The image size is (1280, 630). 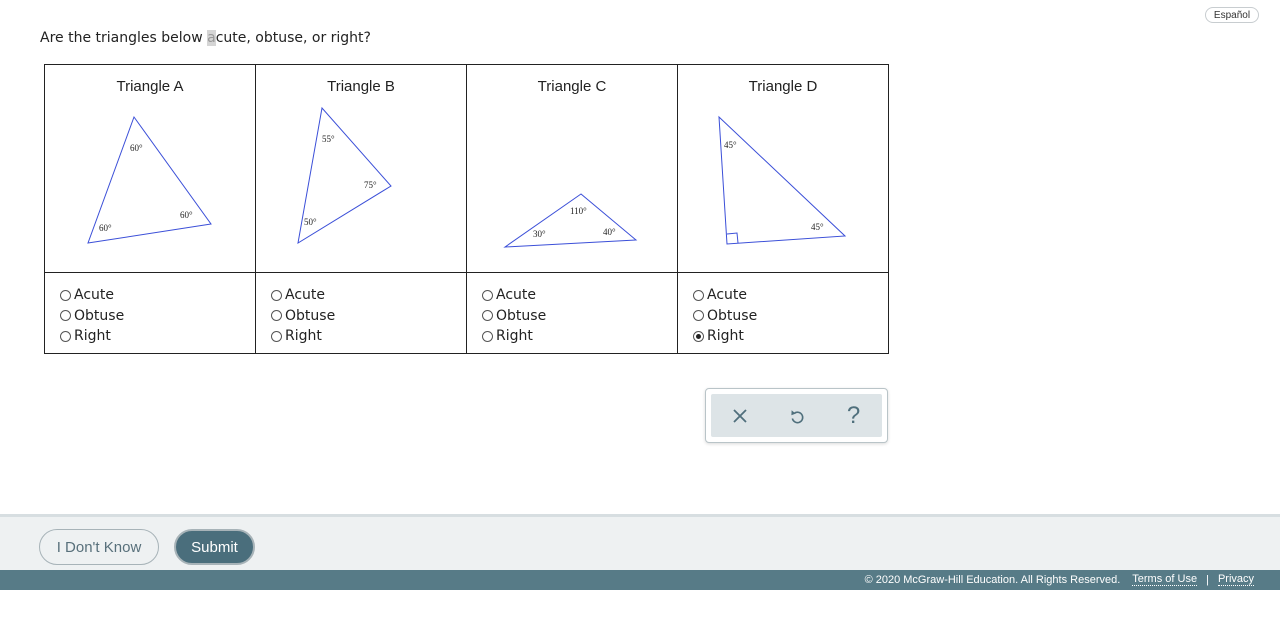 What do you see at coordinates (99, 547) in the screenshot?
I see `i-dont-know-button: I Don't Know` at bounding box center [99, 547].